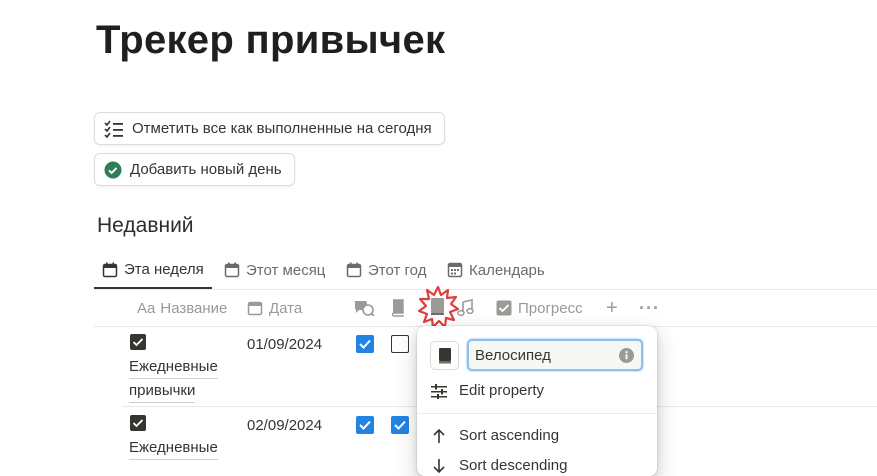  I want to click on more-dots-icon: ···, so click(649, 307).